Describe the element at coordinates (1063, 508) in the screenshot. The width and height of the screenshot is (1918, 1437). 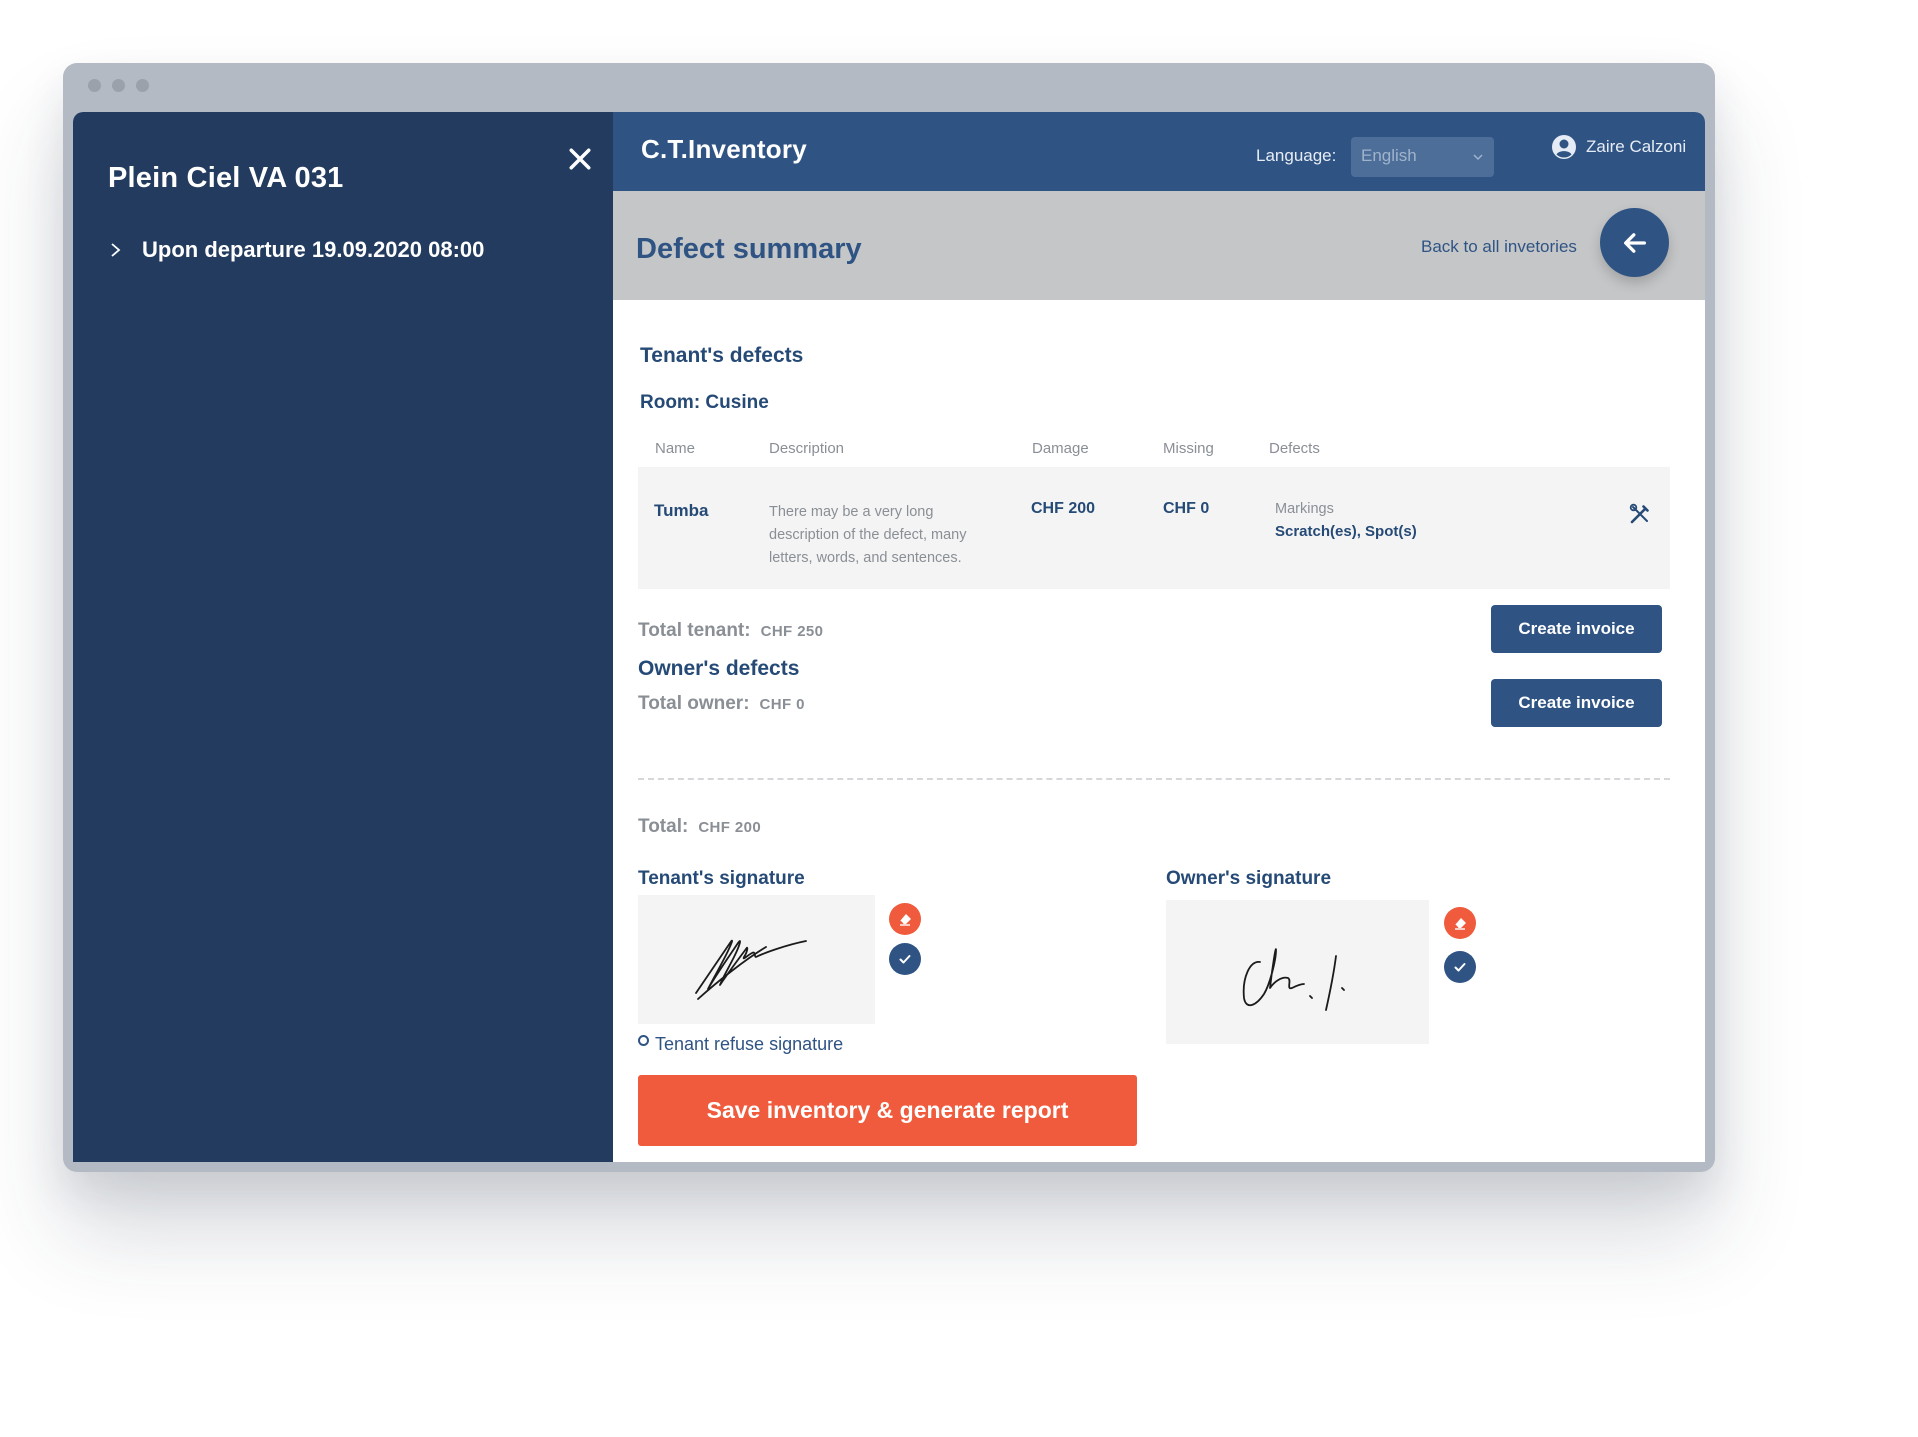
I see `item-damage: CHF 200` at that location.